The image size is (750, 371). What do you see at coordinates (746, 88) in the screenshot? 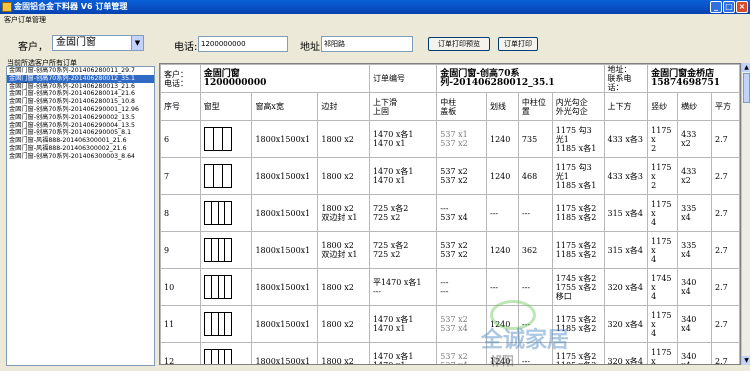
I see `scroll-thumb` at bounding box center [746, 88].